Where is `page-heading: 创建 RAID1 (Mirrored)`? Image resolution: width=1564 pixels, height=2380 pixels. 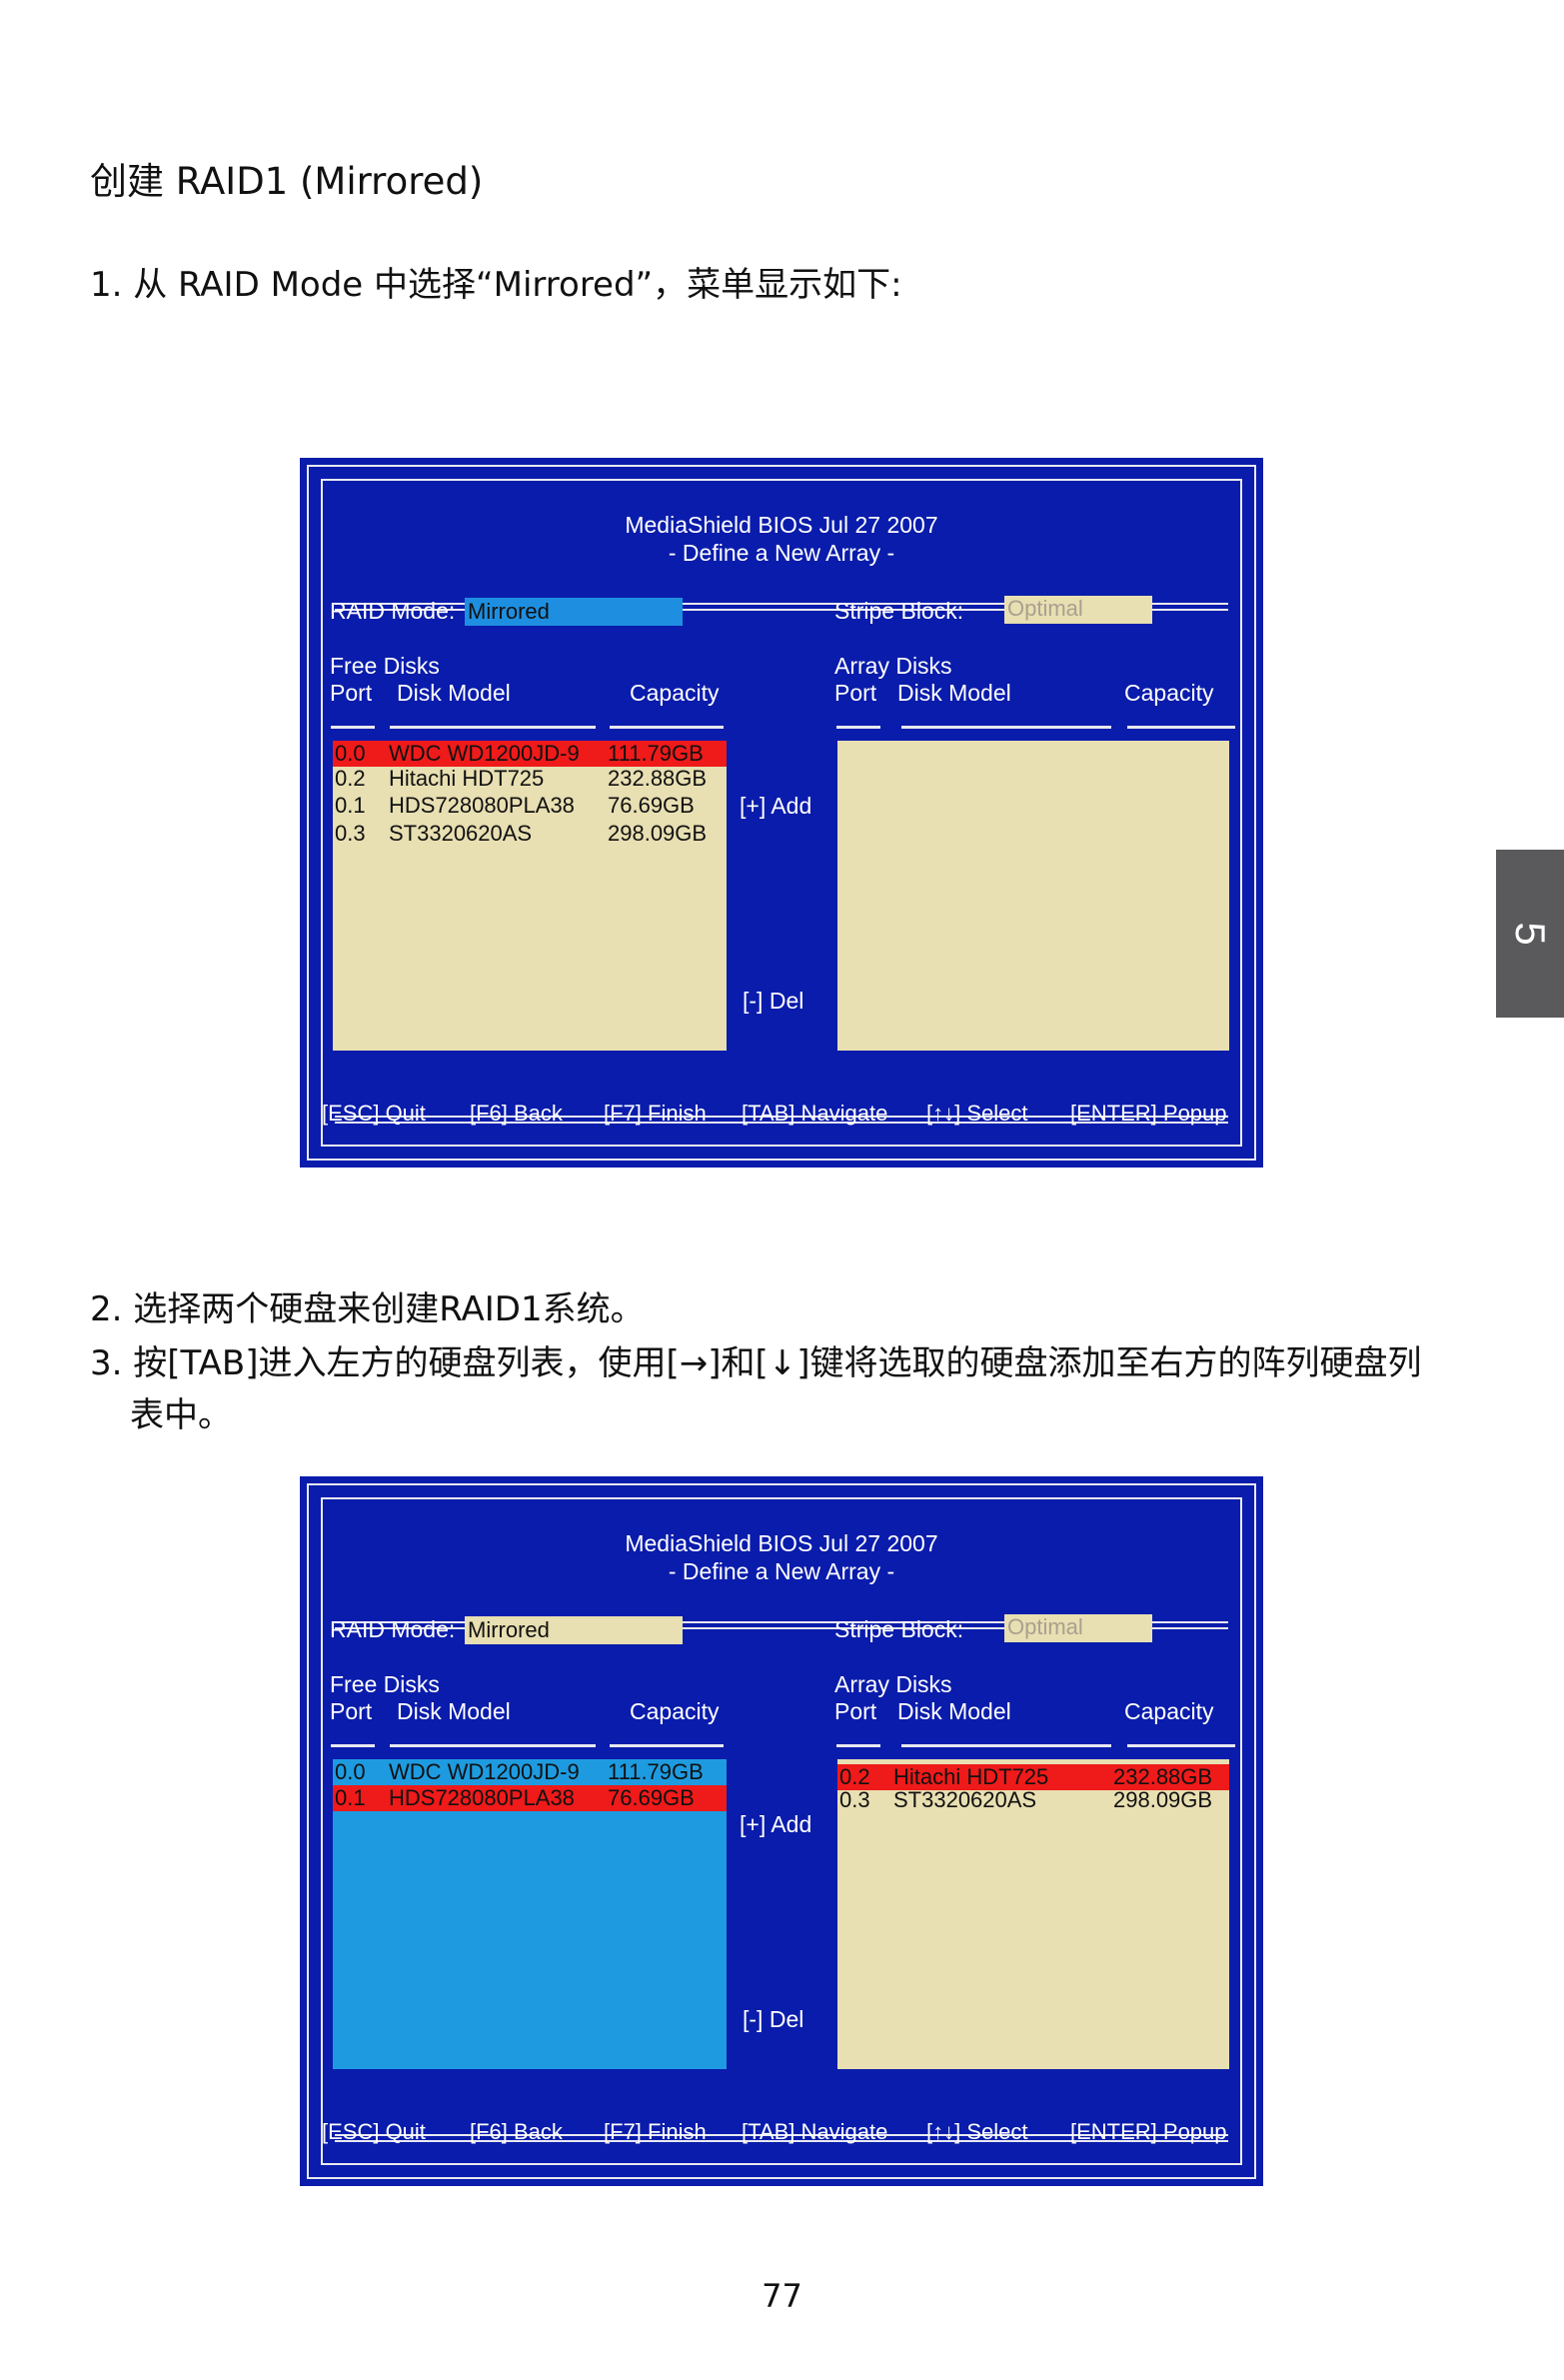 page-heading: 创建 RAID1 (Mirrored) is located at coordinates (287, 181).